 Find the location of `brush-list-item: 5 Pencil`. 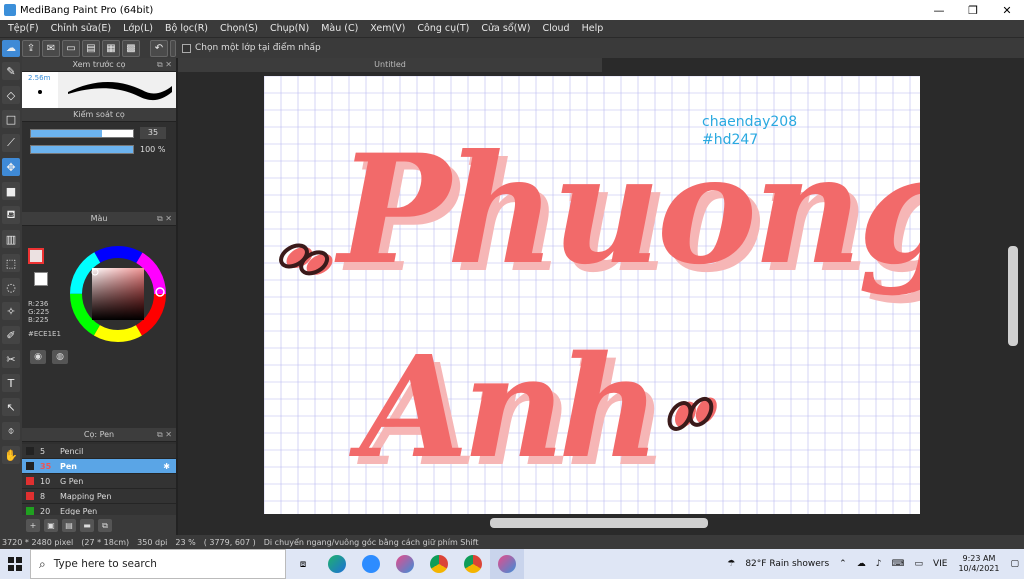

brush-list-item: 5 Pencil is located at coordinates (99, 451).